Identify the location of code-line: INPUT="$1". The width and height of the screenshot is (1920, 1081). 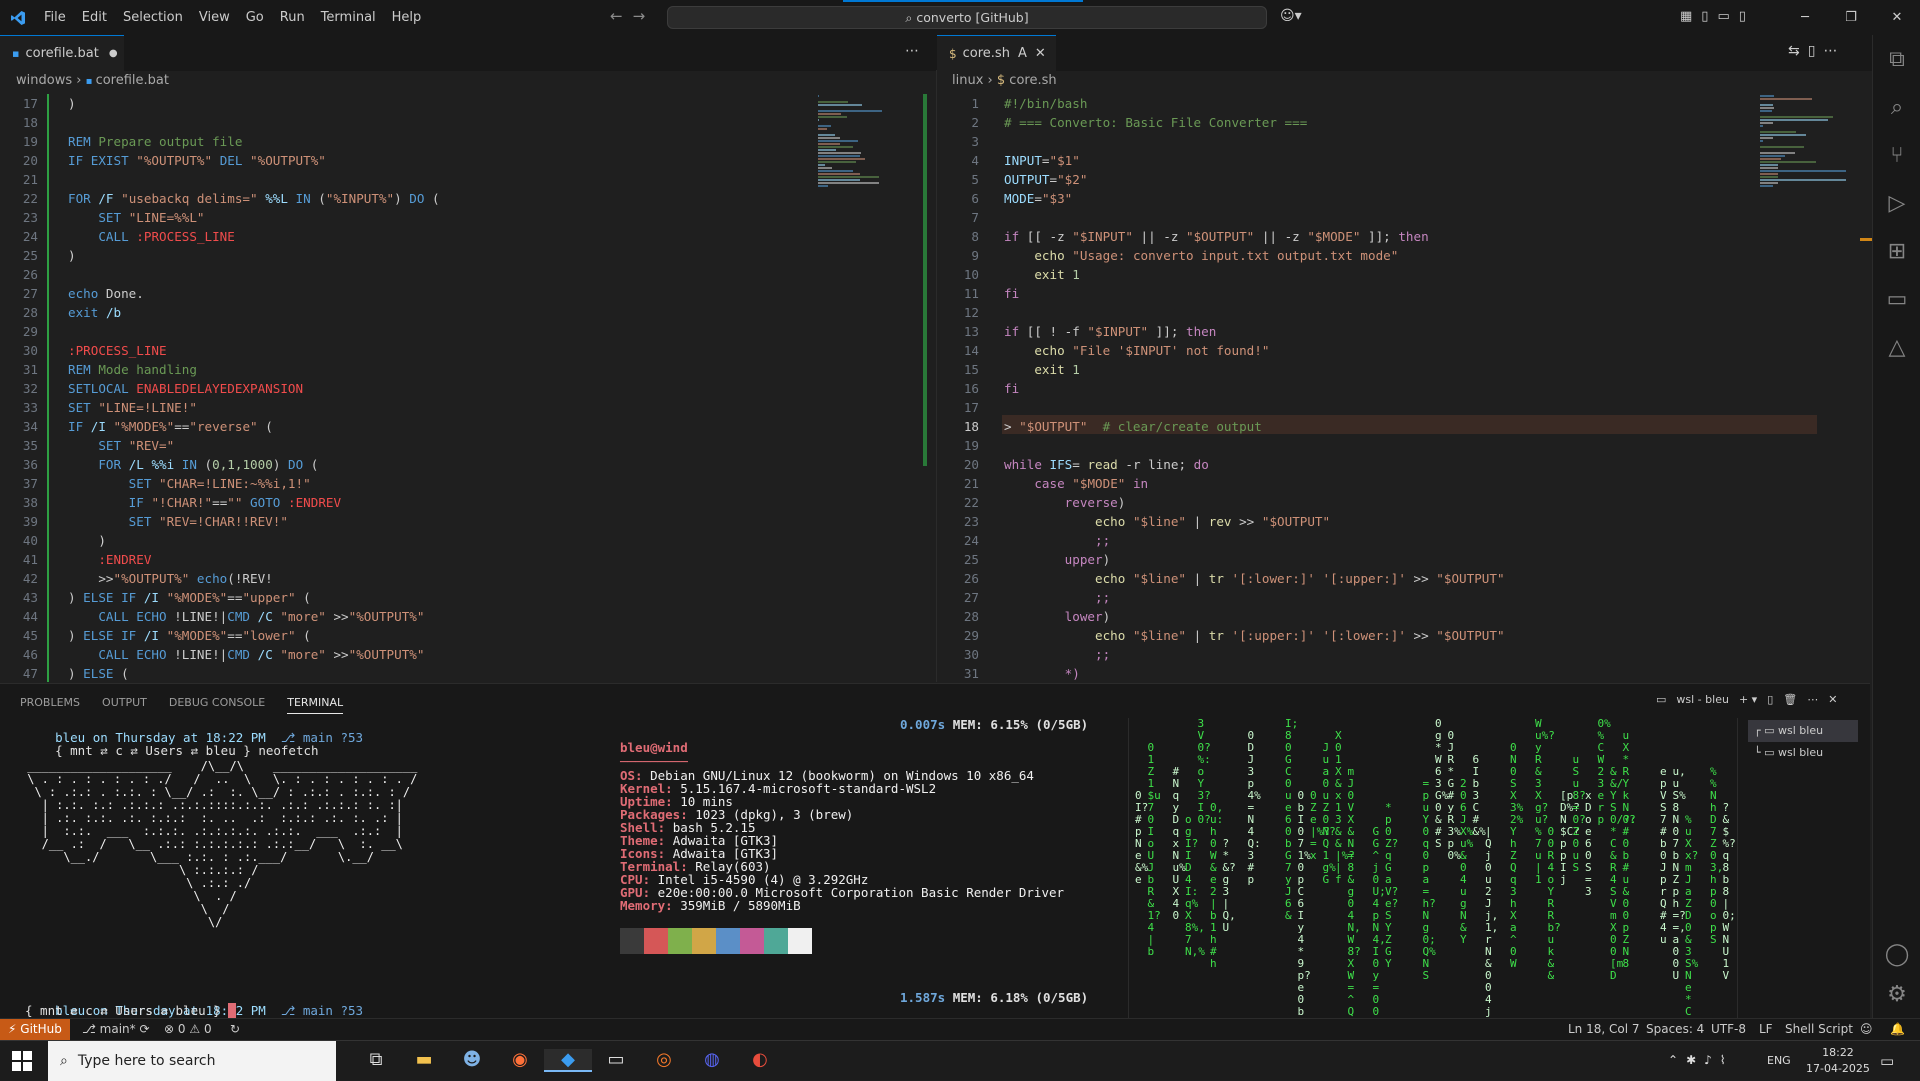
(1254, 160).